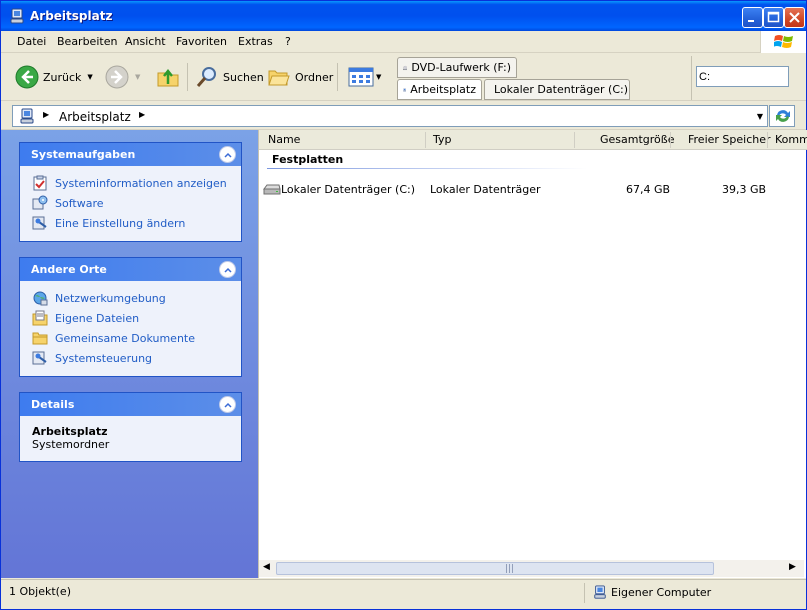 The image size is (807, 610). What do you see at coordinates (27, 77) in the screenshot?
I see `back-arrow-icon` at bounding box center [27, 77].